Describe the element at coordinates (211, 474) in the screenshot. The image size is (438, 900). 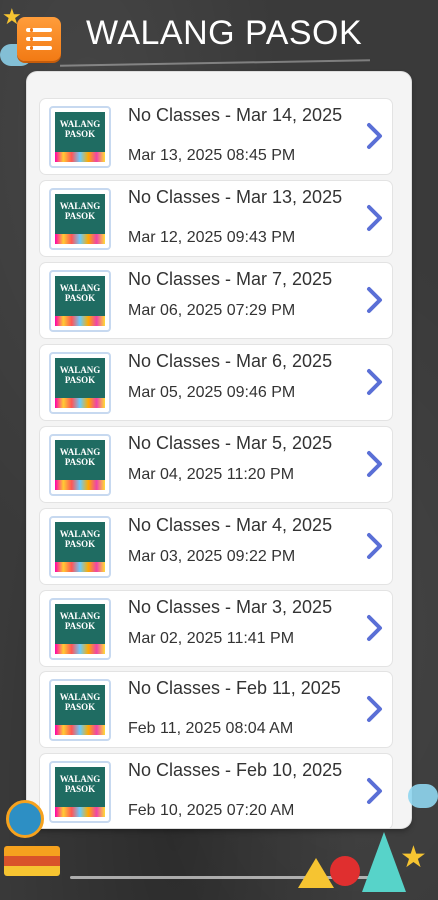
I see `item-date: Mar 04, 2025 11:20 PM` at that location.